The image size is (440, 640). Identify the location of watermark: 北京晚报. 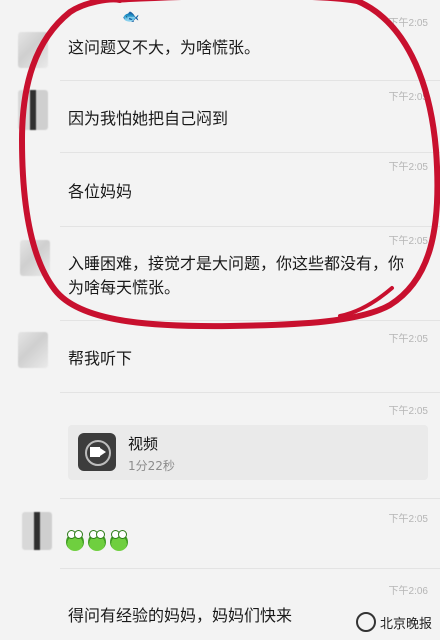
(393, 622).